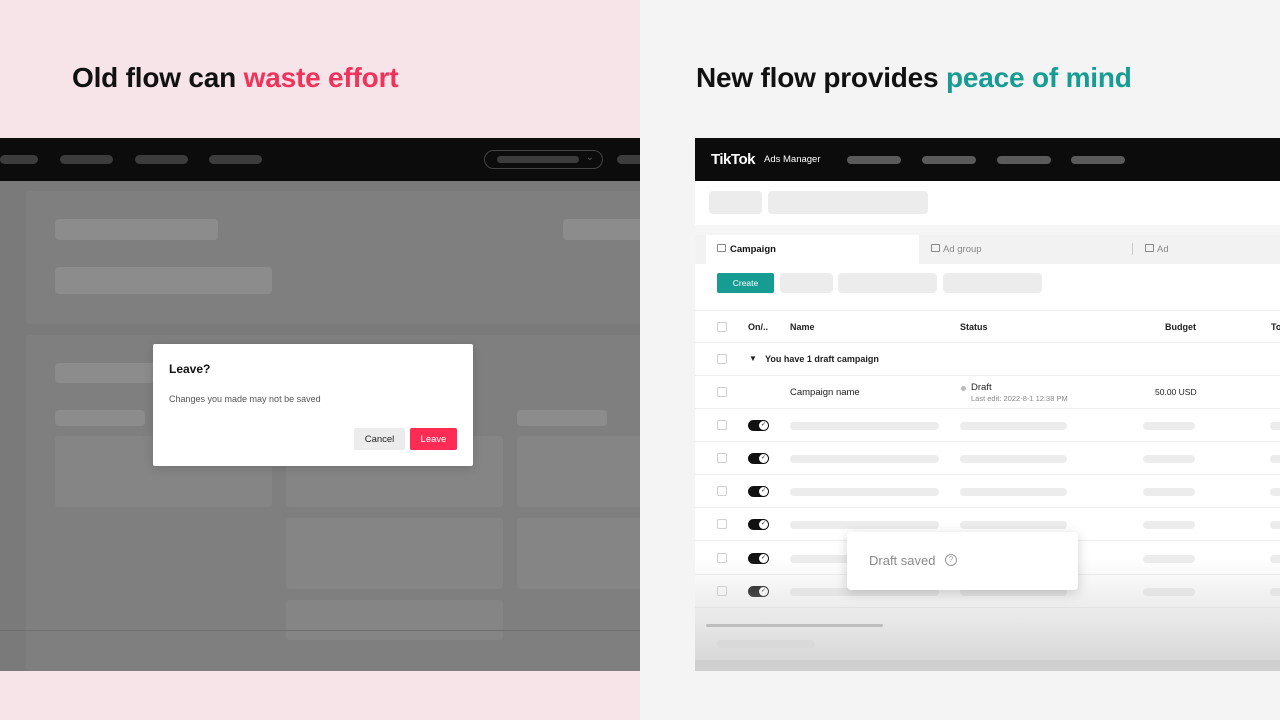  Describe the element at coordinates (962, 561) in the screenshot. I see `draft-saved-toast: Draft saved ?` at that location.